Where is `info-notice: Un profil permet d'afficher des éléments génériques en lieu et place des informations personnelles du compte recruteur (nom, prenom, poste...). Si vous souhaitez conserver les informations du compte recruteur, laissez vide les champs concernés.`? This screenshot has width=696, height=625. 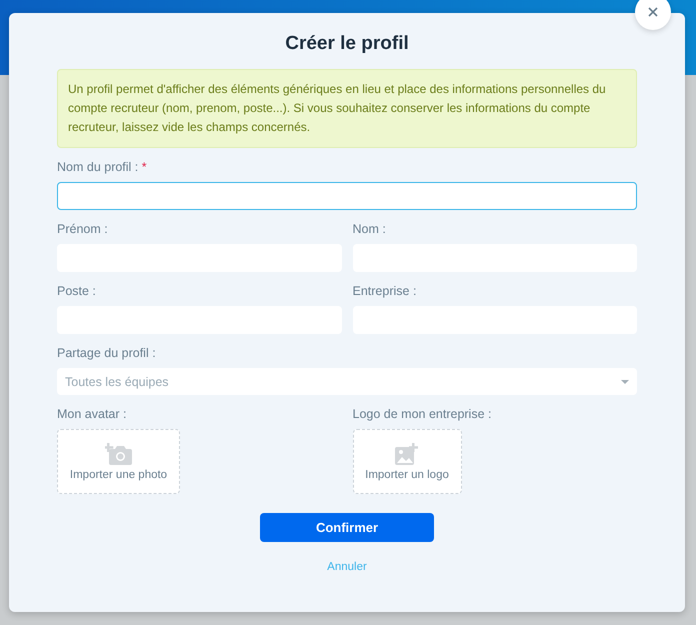 info-notice: Un profil permet d'afficher des éléments génériques en lieu et place des informations personnelles du compte recruteur (nom, prenom, poste...). Si vous souhaitez conserver les informations du compte recruteur, laissez vide les champs concernés. is located at coordinates (347, 108).